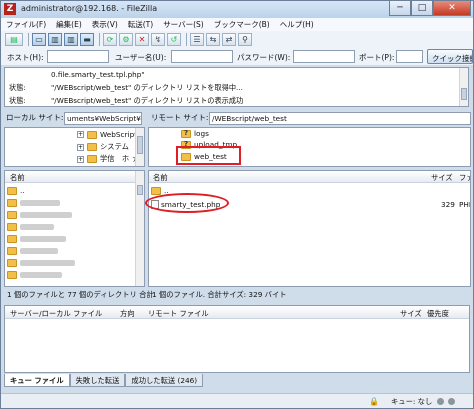  What do you see at coordinates (139, 228) in the screenshot?
I see `local-list-scrollbar` at bounding box center [139, 228].